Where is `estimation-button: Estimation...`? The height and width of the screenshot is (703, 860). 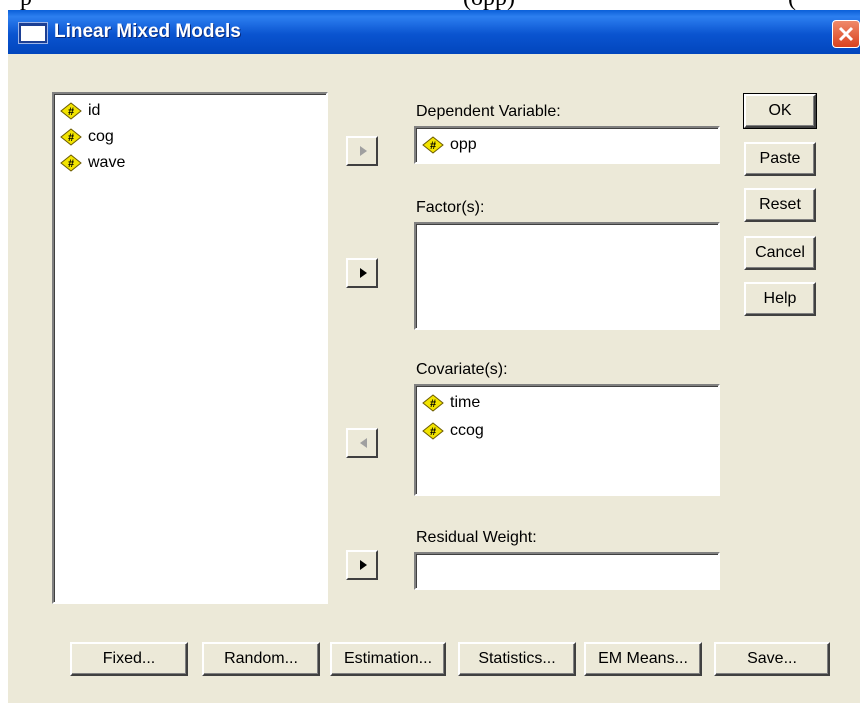
estimation-button: Estimation... is located at coordinates (388, 659).